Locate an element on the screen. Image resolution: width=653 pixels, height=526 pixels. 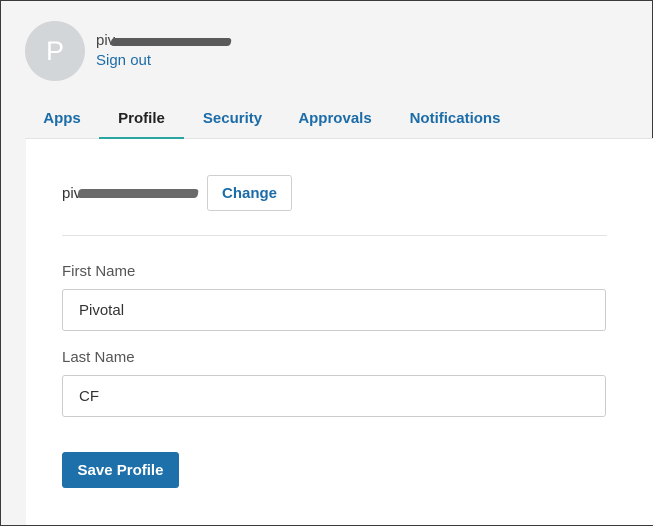
first-name-label: First Name is located at coordinates (99, 271).